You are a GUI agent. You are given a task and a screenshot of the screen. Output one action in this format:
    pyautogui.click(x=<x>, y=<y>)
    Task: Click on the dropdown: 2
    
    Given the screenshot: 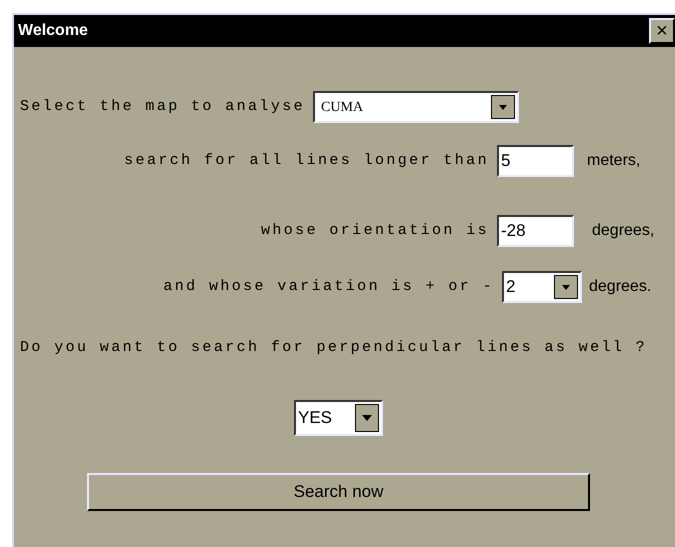 What is the action you would take?
    pyautogui.click(x=542, y=287)
    